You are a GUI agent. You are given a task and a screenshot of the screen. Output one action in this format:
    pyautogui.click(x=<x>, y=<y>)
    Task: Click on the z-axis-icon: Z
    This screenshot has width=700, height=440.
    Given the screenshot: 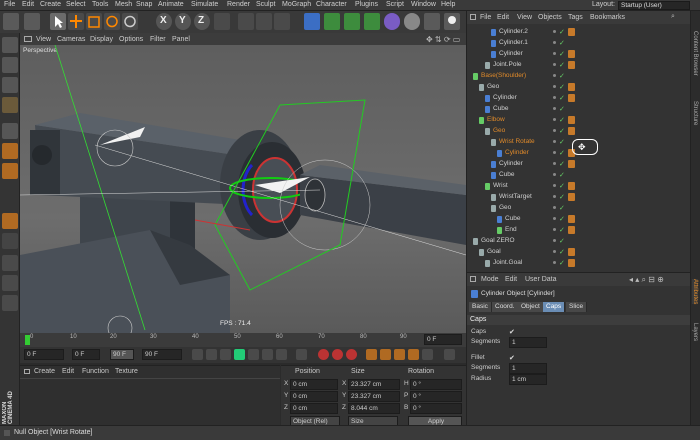 What is the action you would take?
    pyautogui.click(x=202, y=21)
    